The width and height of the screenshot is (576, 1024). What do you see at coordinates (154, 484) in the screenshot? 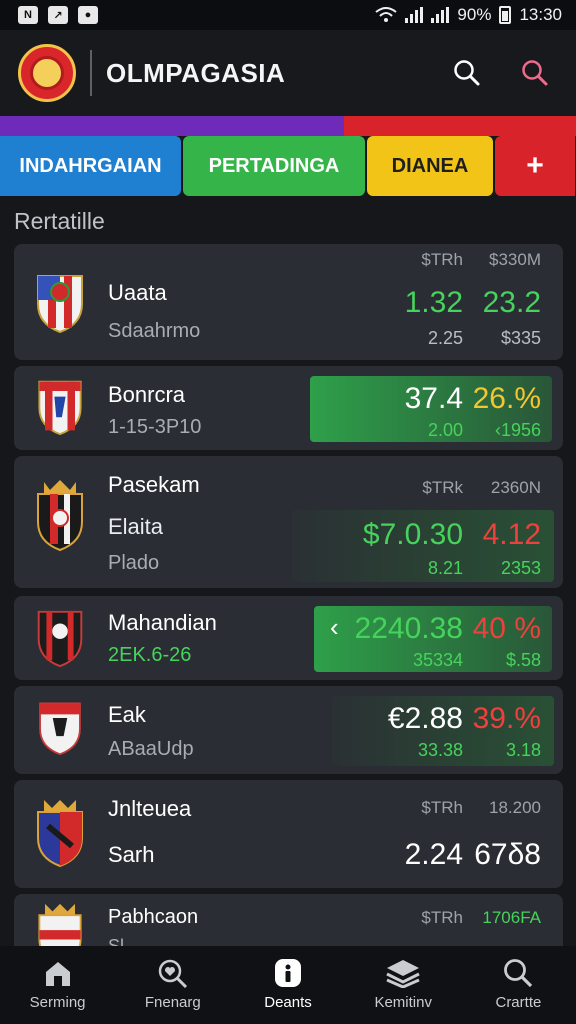
I see `item-name: Pasekam` at bounding box center [154, 484].